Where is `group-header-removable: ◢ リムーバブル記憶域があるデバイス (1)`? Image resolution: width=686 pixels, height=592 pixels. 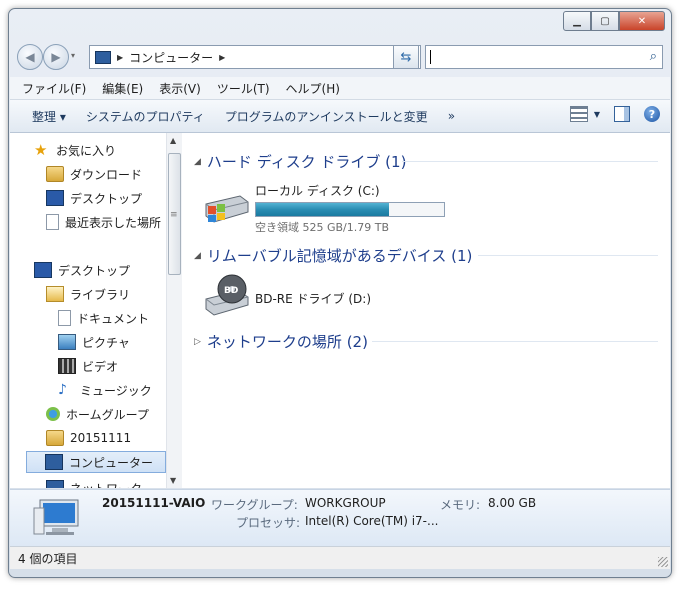 group-header-removable: ◢ リムーバブル記憶域があるデバイス (1) is located at coordinates (333, 255).